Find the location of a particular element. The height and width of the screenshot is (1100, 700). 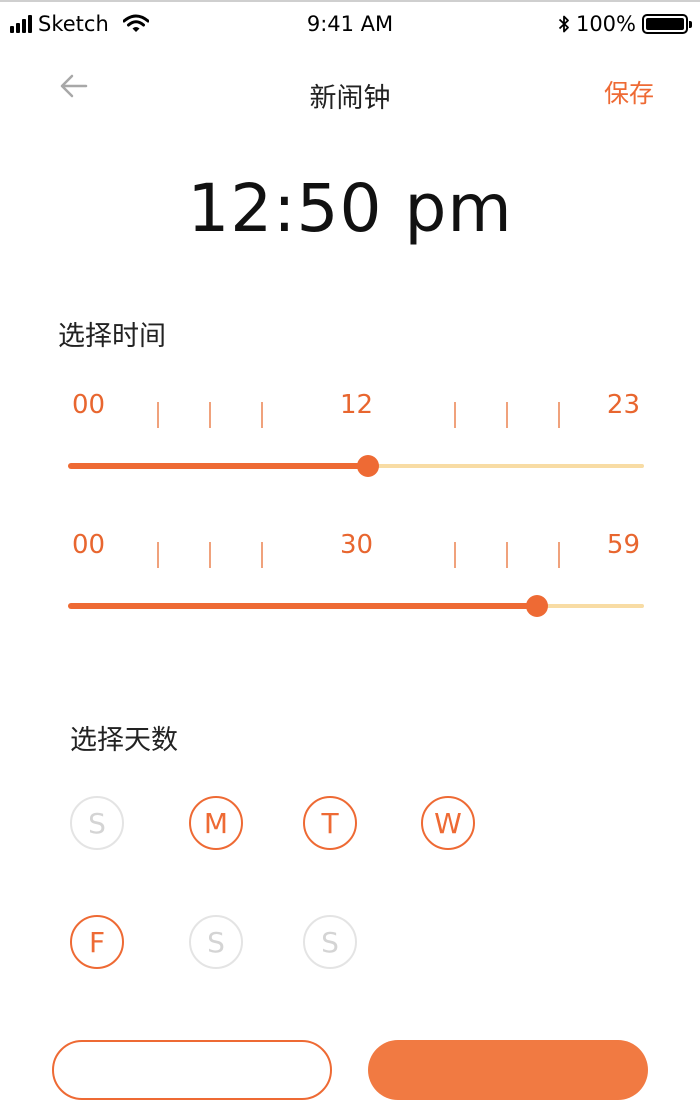

minute-min-label: 00 is located at coordinates (89, 545).